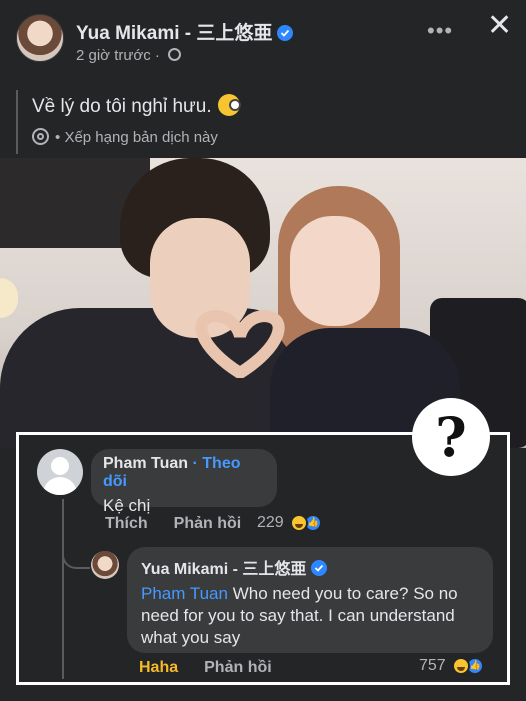 The image size is (526, 701). I want to click on reply-author-name: Yua Mikami - 三上悠亜, so click(223, 569).